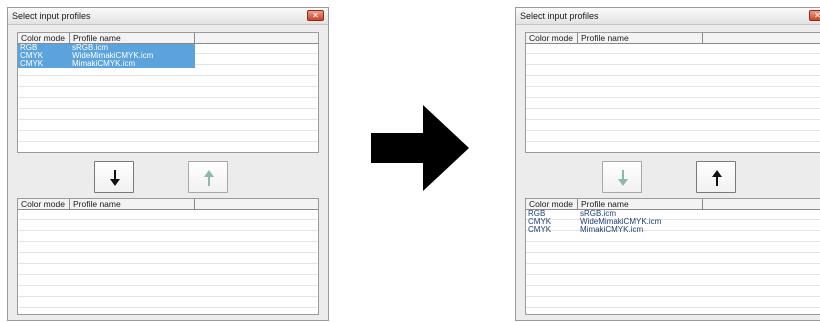 This screenshot has height=322, width=820. Describe the element at coordinates (672, 92) in the screenshot. I see `available-profiles-table: Color mode Profile name` at that location.